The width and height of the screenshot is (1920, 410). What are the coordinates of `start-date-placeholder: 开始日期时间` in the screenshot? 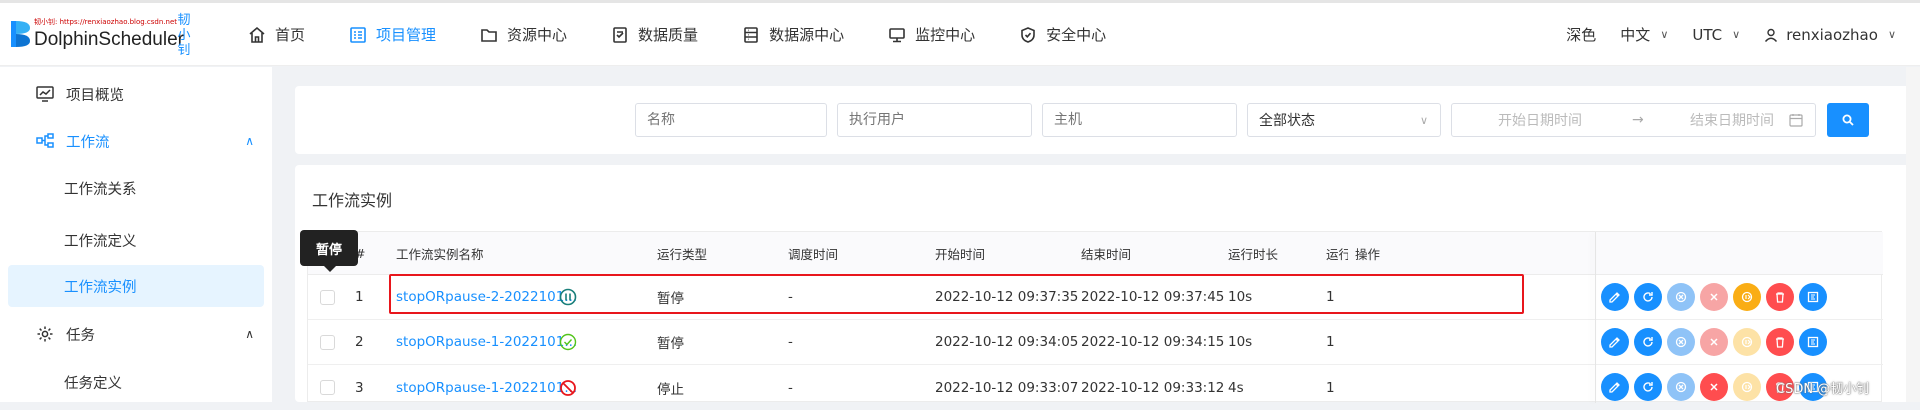 It's located at (1540, 121).